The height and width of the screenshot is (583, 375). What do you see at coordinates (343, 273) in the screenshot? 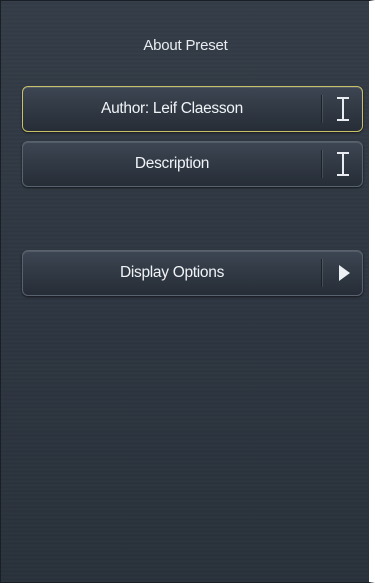
I see `play-arrow-icon` at bounding box center [343, 273].